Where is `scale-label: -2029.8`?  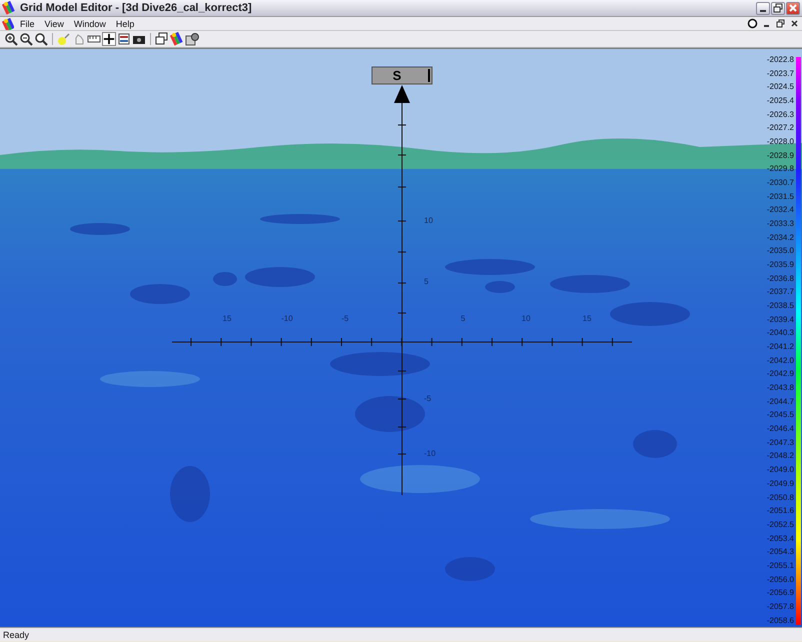
scale-label: -2029.8 is located at coordinates (780, 169).